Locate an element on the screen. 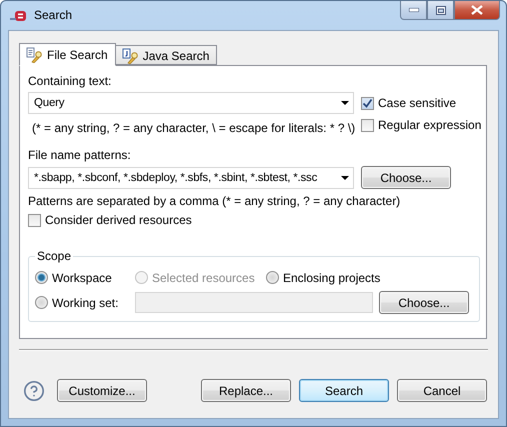 The height and width of the screenshot is (427, 507). close-button is located at coordinates (477, 10).